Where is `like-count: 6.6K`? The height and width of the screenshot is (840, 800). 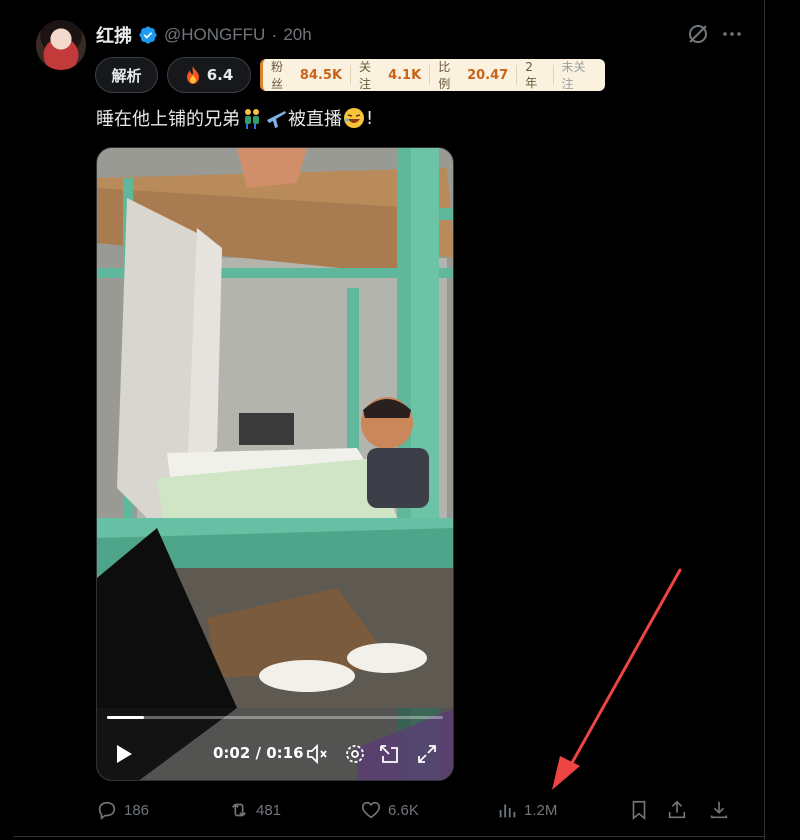
like-count: 6.6K is located at coordinates (403, 810).